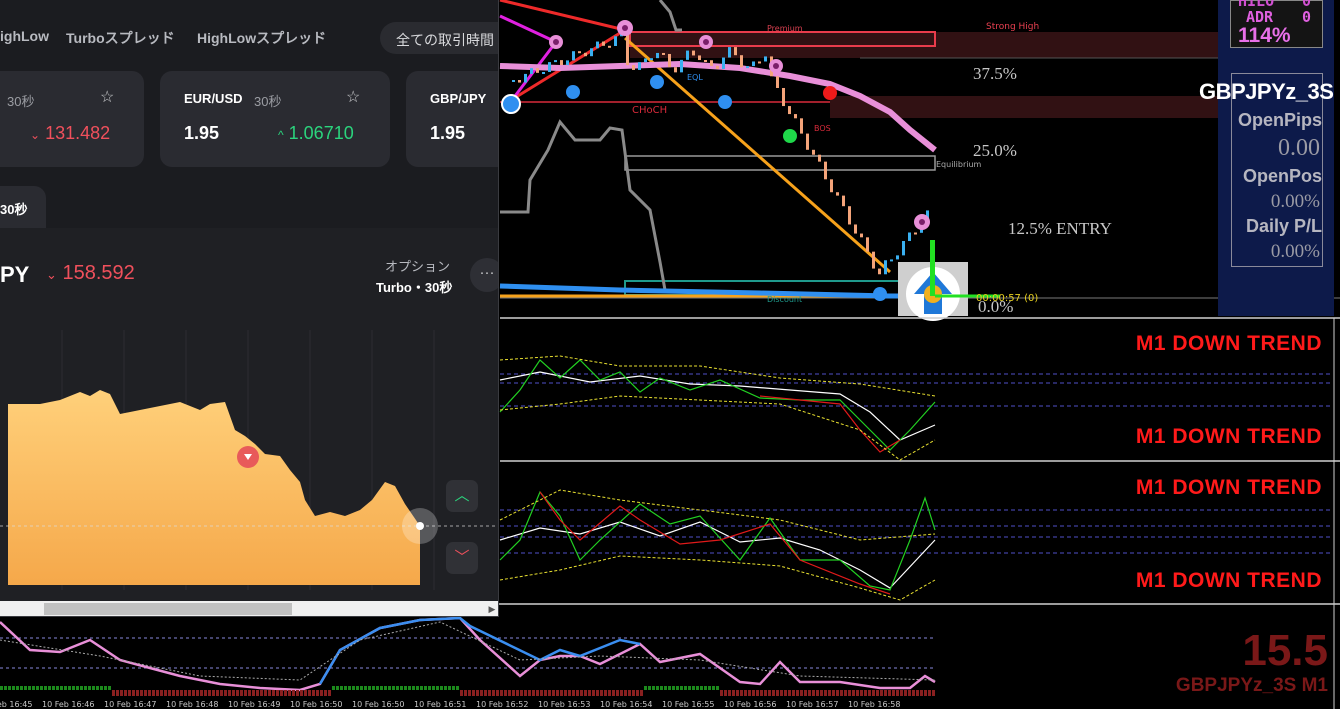  I want to click on low-button: ﹀, so click(462, 558).